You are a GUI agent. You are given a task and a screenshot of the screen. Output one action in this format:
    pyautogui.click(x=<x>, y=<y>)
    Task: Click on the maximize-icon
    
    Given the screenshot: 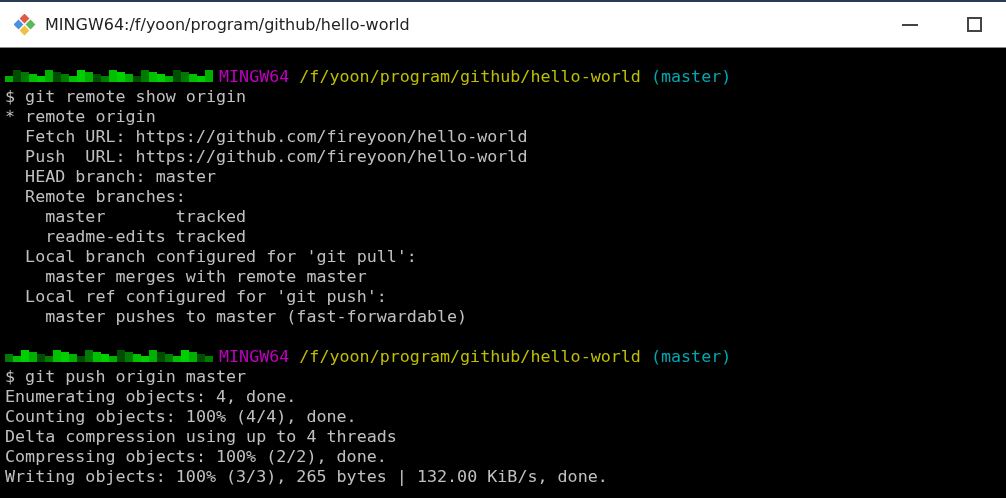 What is the action you would take?
    pyautogui.click(x=974, y=24)
    